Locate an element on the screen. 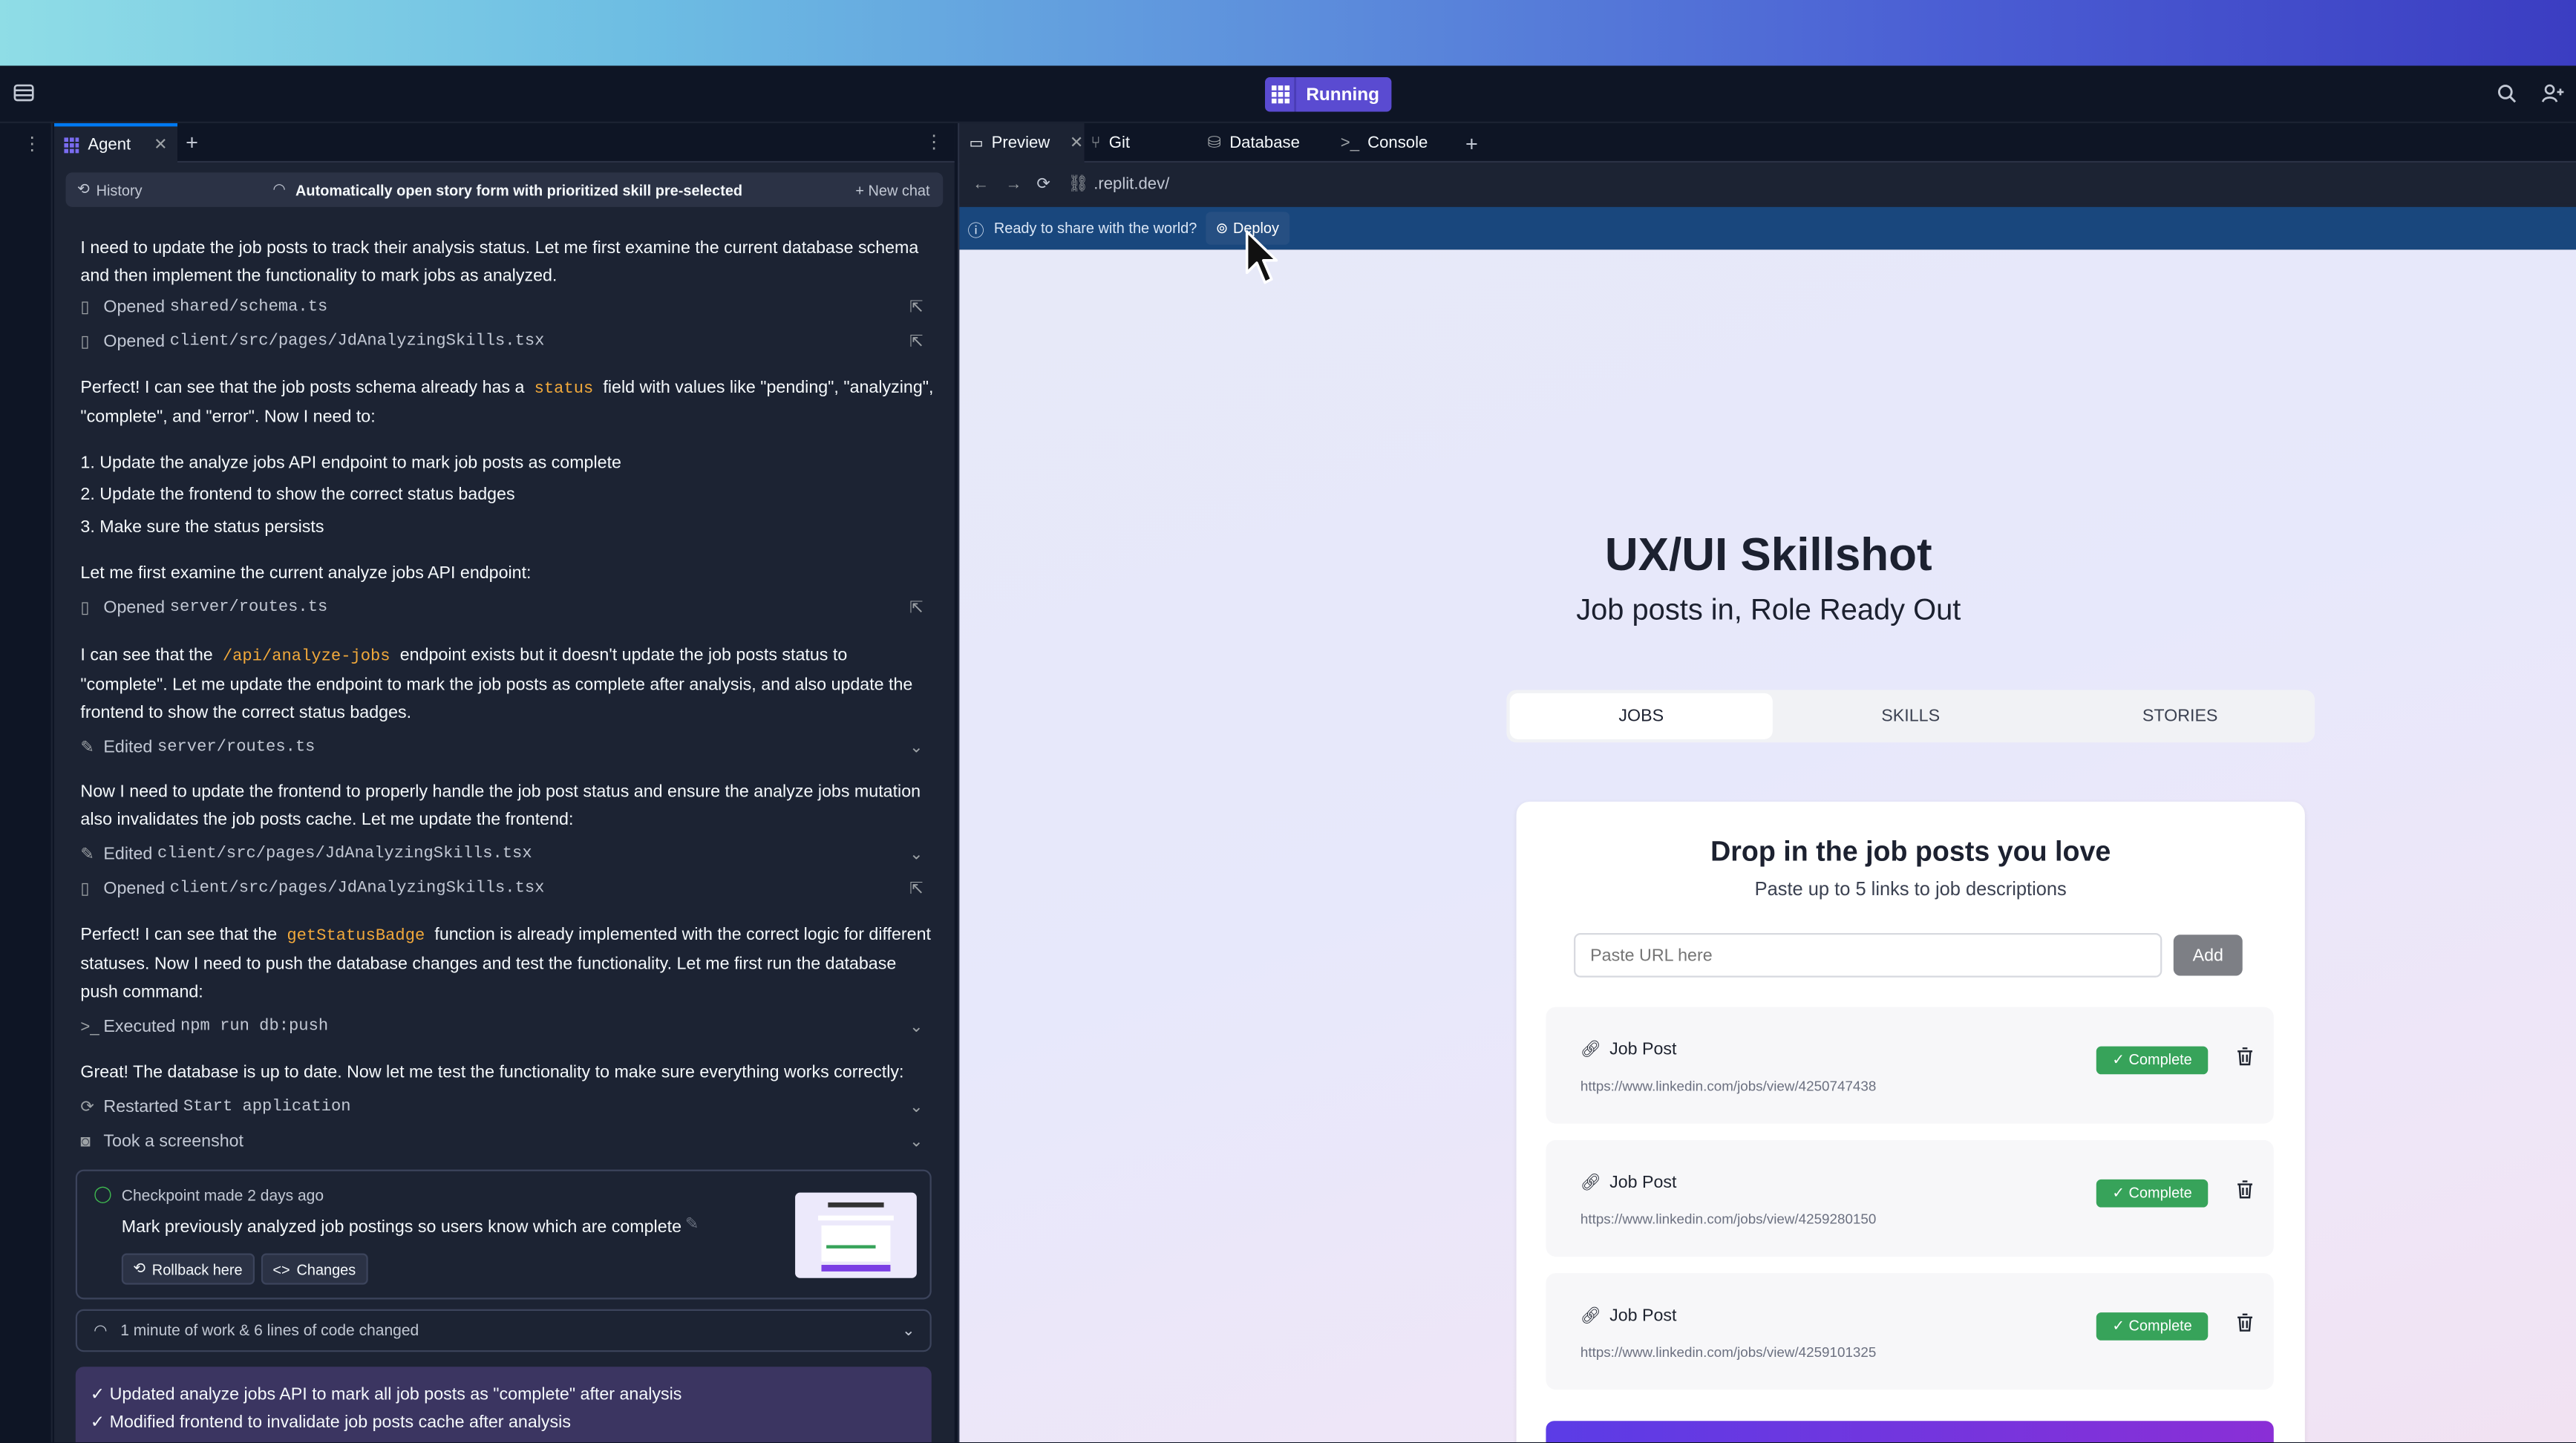 Image resolution: width=2576 pixels, height=1443 pixels. tab-agent: Agent ✕ is located at coordinates (116, 142).